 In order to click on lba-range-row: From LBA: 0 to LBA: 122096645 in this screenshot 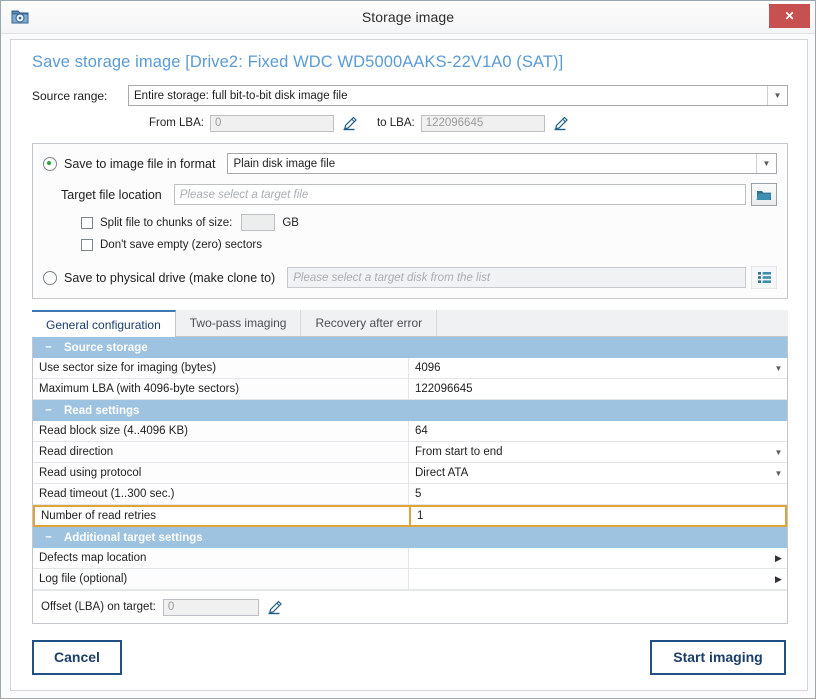, I will do `click(478, 123)`.